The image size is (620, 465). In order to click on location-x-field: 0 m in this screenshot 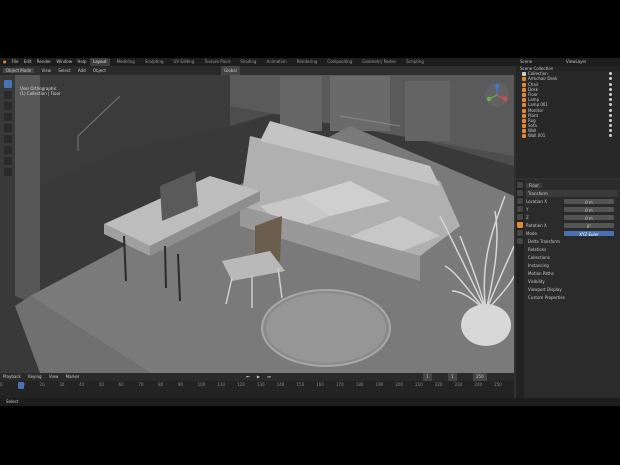, I will do `click(589, 202)`.